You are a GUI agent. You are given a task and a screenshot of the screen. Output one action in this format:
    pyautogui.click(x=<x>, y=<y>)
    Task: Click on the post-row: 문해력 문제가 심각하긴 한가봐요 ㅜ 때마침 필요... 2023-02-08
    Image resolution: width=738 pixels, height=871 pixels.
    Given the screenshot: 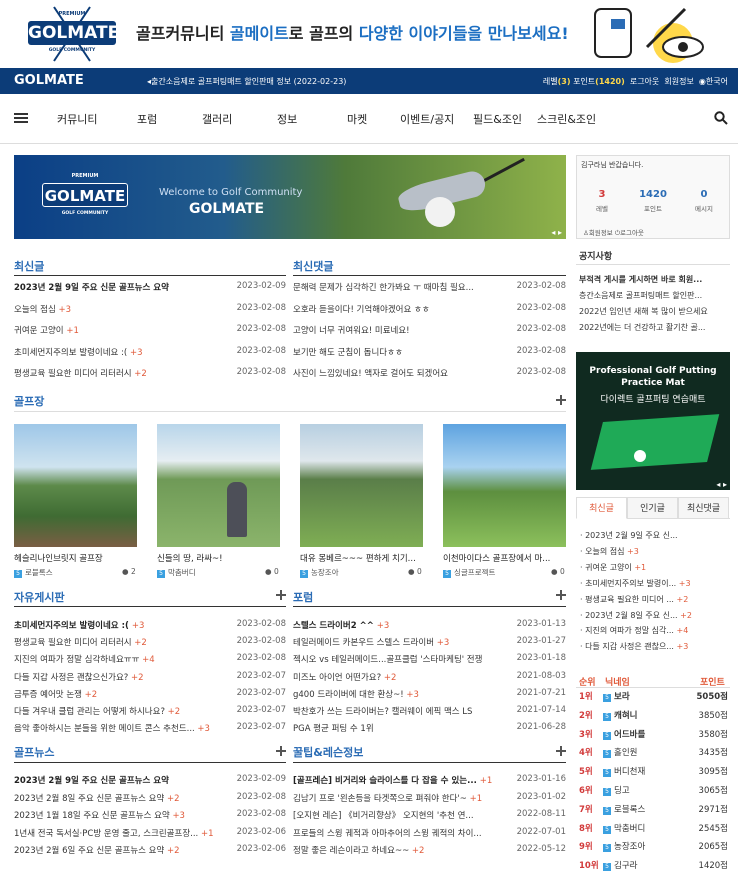 What is the action you would take?
    pyautogui.click(x=429, y=287)
    